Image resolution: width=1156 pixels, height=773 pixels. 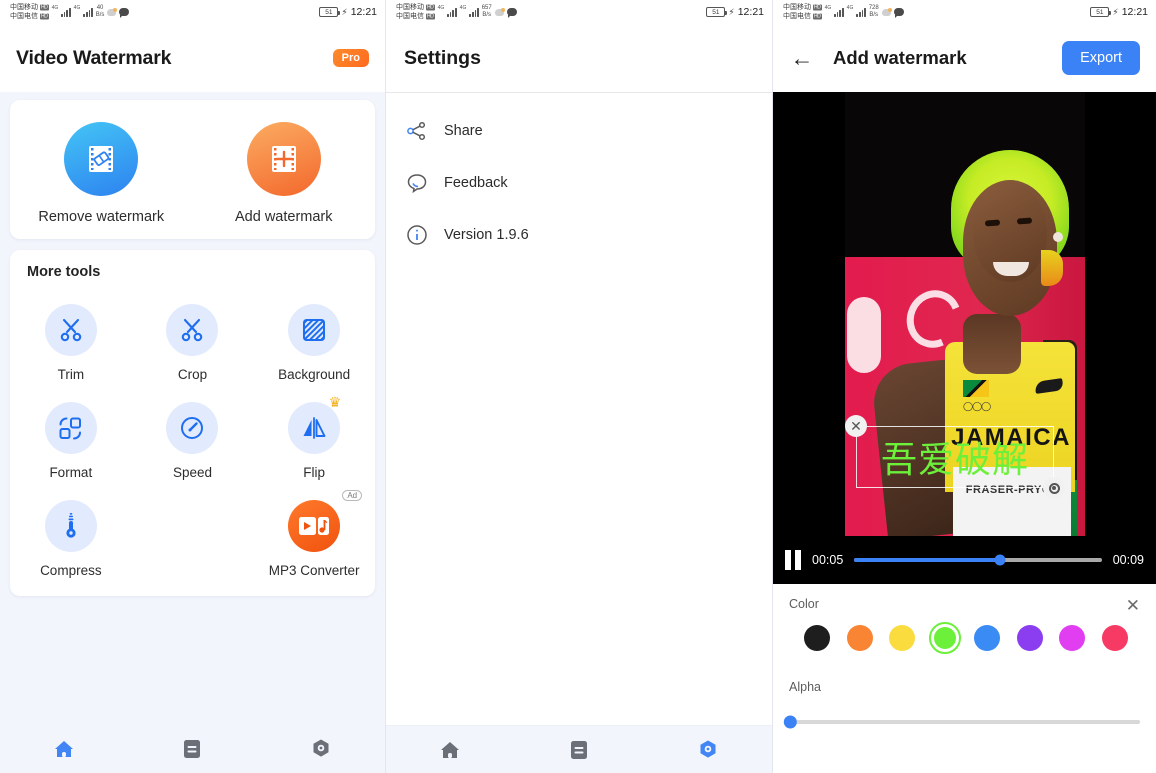 I want to click on tool-format: Format, so click(x=71, y=441).